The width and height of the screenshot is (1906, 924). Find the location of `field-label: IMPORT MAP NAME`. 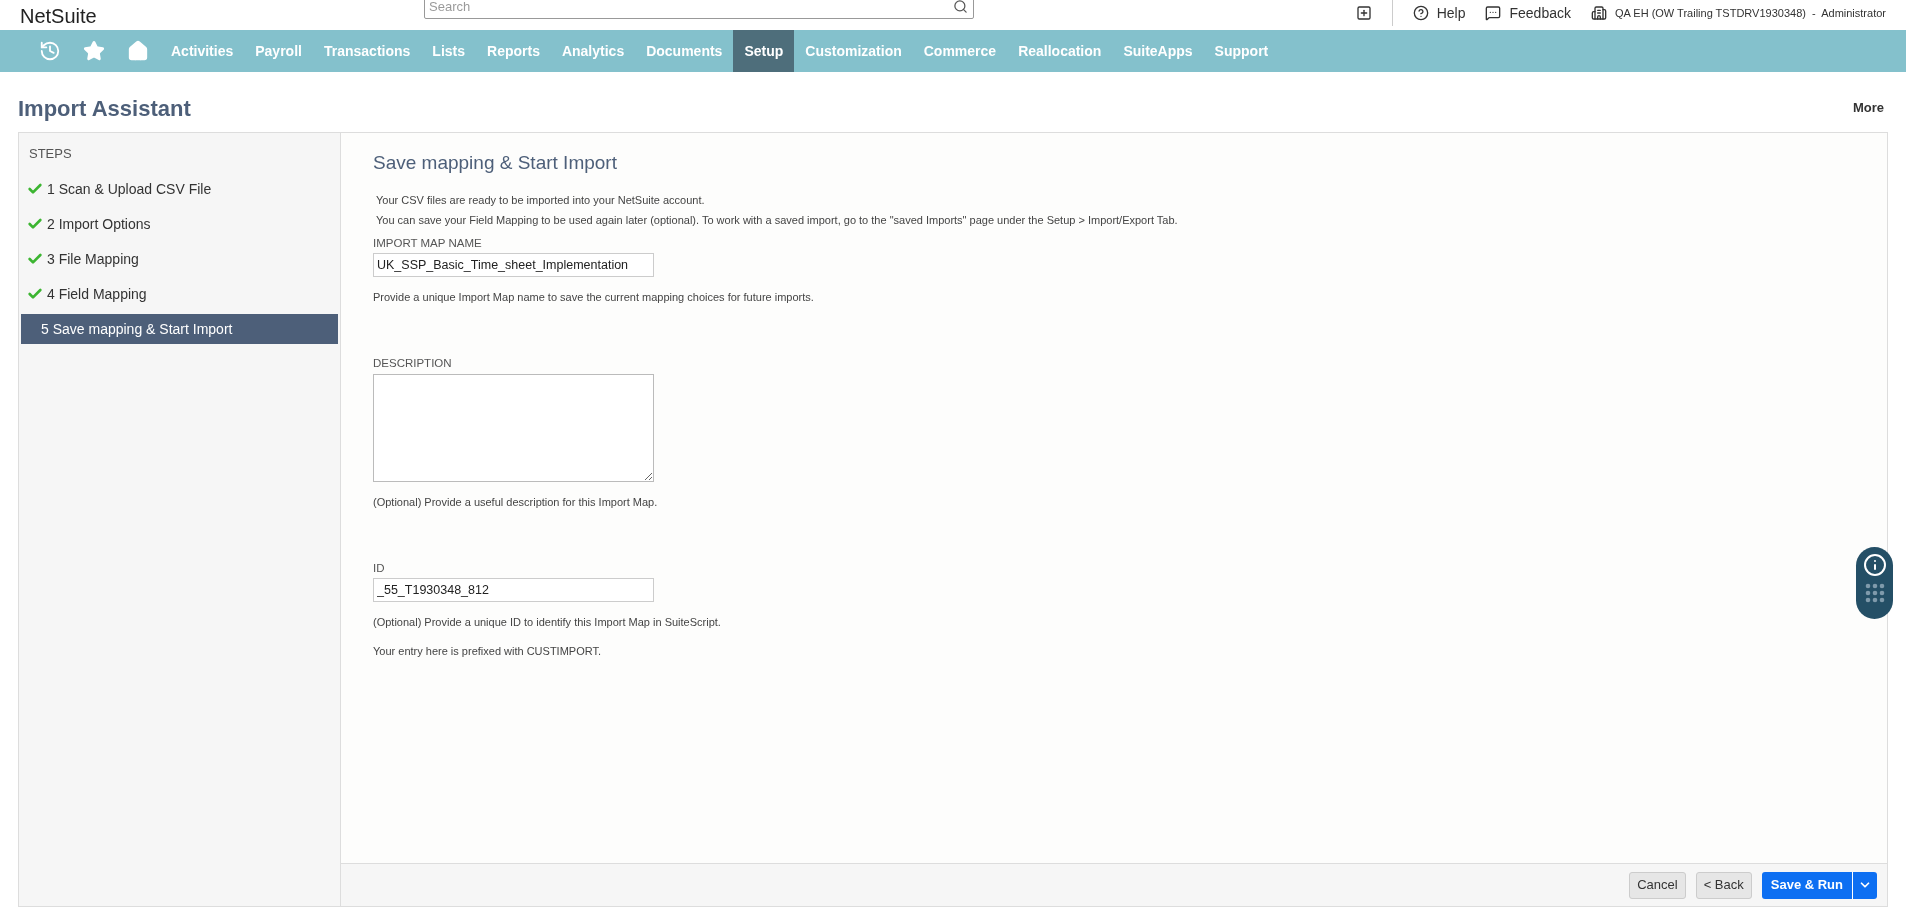

field-label: IMPORT MAP NAME is located at coordinates (428, 243).